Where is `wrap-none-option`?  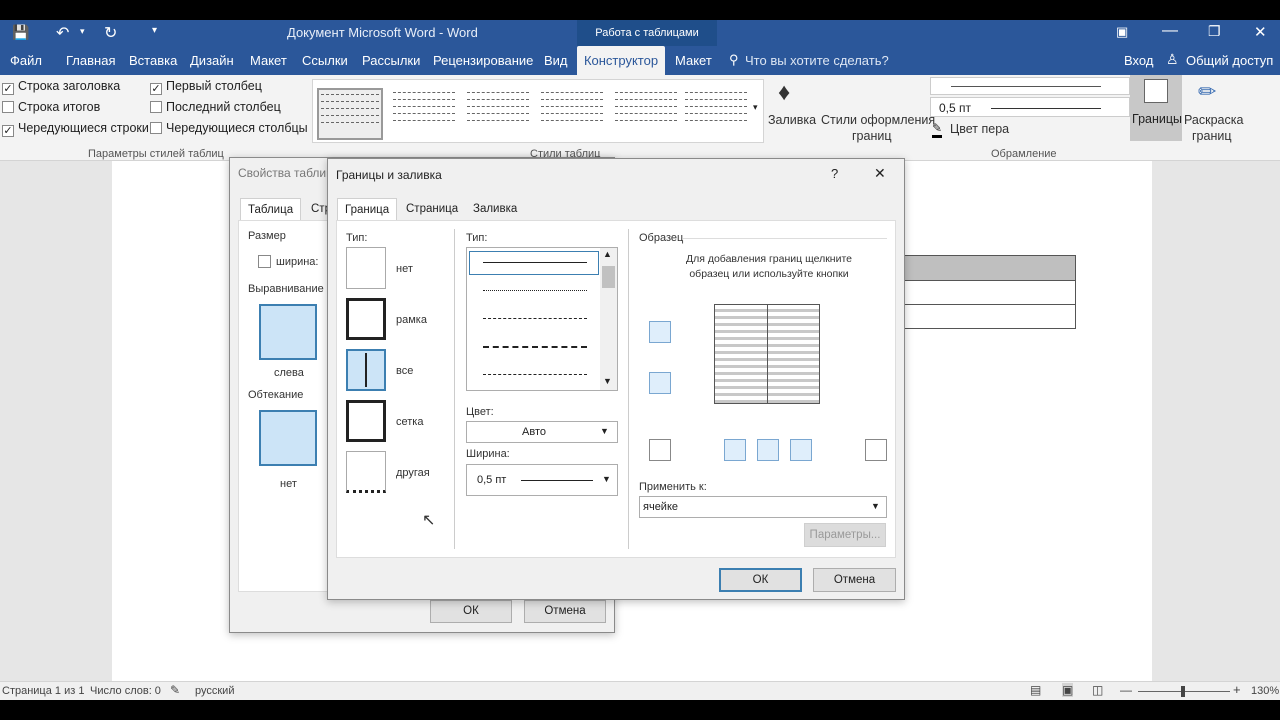
wrap-none-option is located at coordinates (288, 438).